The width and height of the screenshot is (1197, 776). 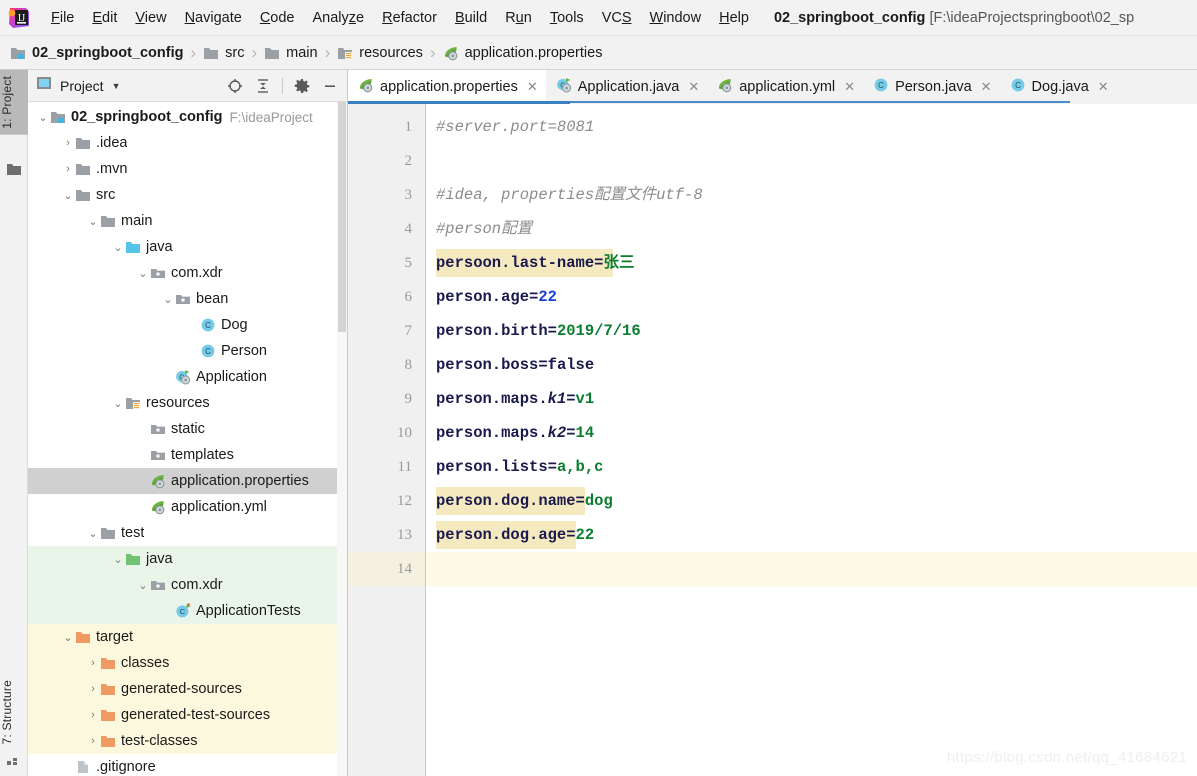 What do you see at coordinates (811, 399) in the screenshot?
I see `code-line: person.maps.k1=v1` at bounding box center [811, 399].